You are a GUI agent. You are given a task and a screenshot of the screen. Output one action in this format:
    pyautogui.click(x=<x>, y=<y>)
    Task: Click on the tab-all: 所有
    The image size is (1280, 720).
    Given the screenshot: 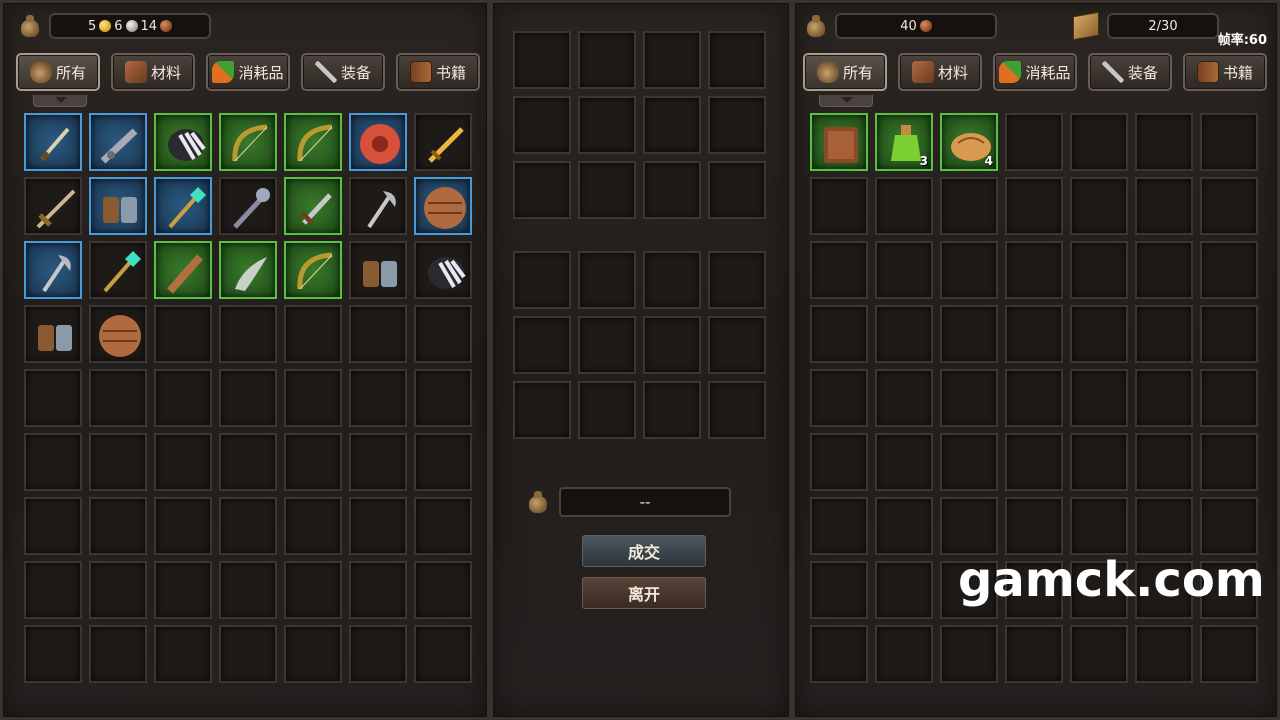 What is the action you would take?
    pyautogui.click(x=845, y=72)
    